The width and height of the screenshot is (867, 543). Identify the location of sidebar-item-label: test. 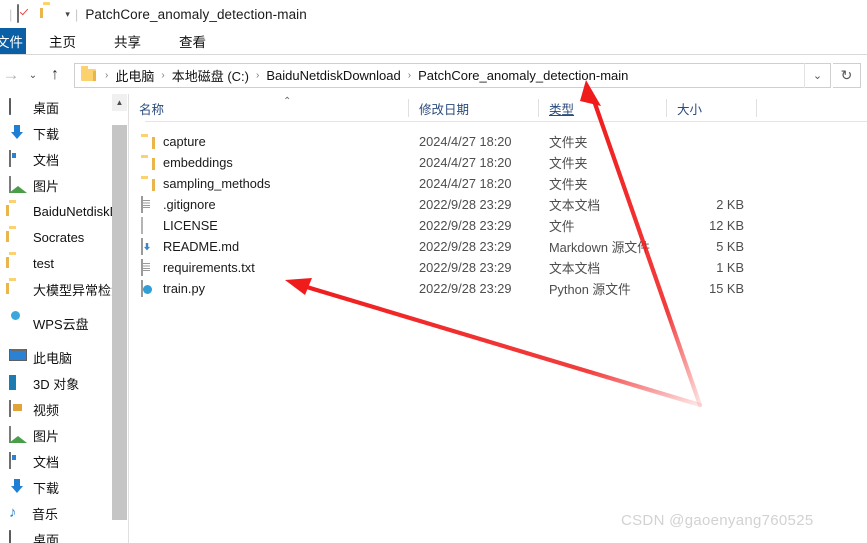
(43, 263).